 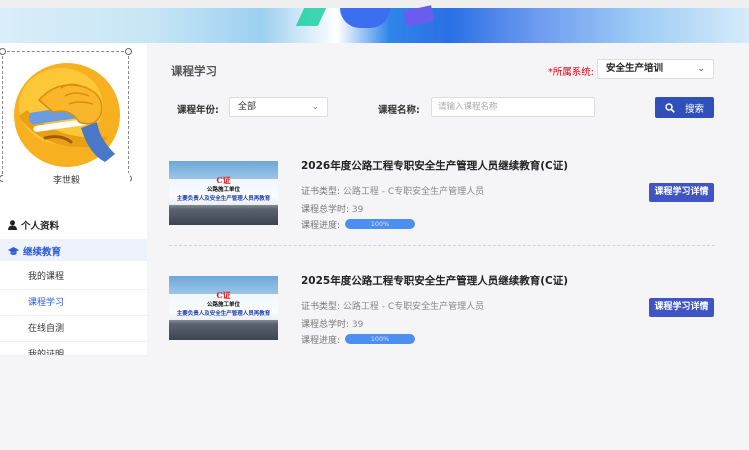 What do you see at coordinates (13, 250) in the screenshot?
I see `graduation-cap-icon` at bounding box center [13, 250].